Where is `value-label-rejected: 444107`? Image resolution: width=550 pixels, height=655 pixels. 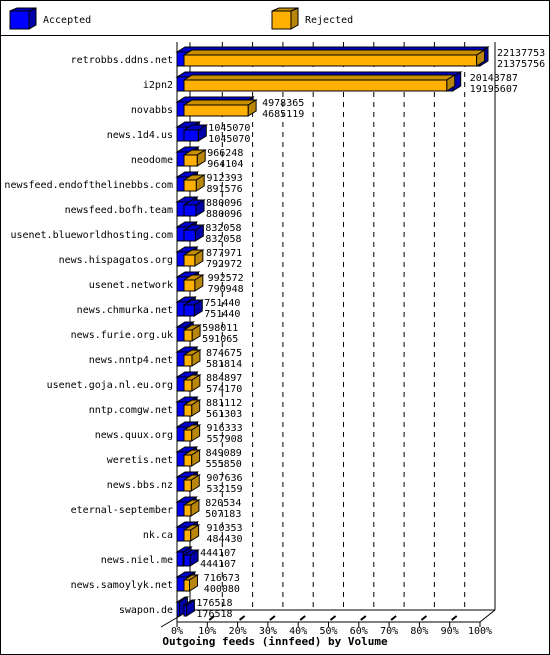 value-label-rejected: 444107 is located at coordinates (218, 564).